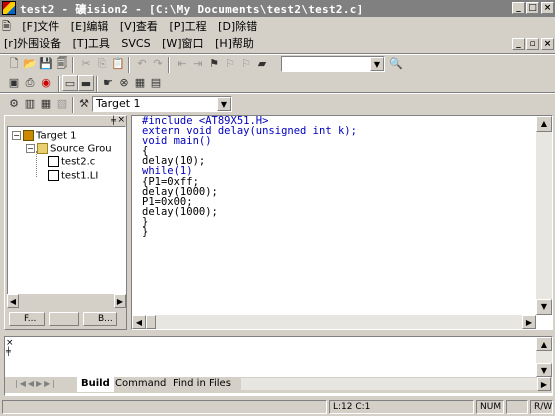 This screenshot has width=555, height=416. I want to click on build-icon: ▥, so click(30, 104).